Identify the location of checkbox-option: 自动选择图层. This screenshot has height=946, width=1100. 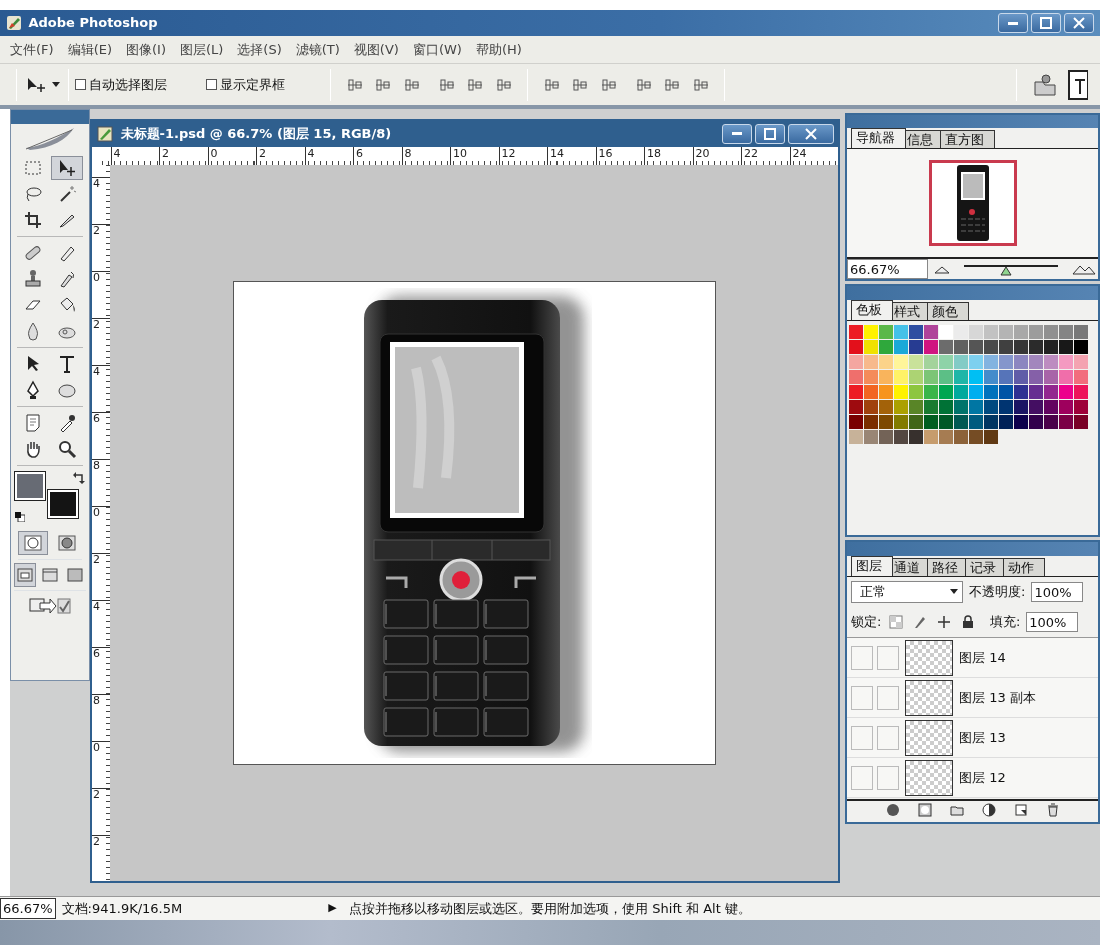
(121, 84).